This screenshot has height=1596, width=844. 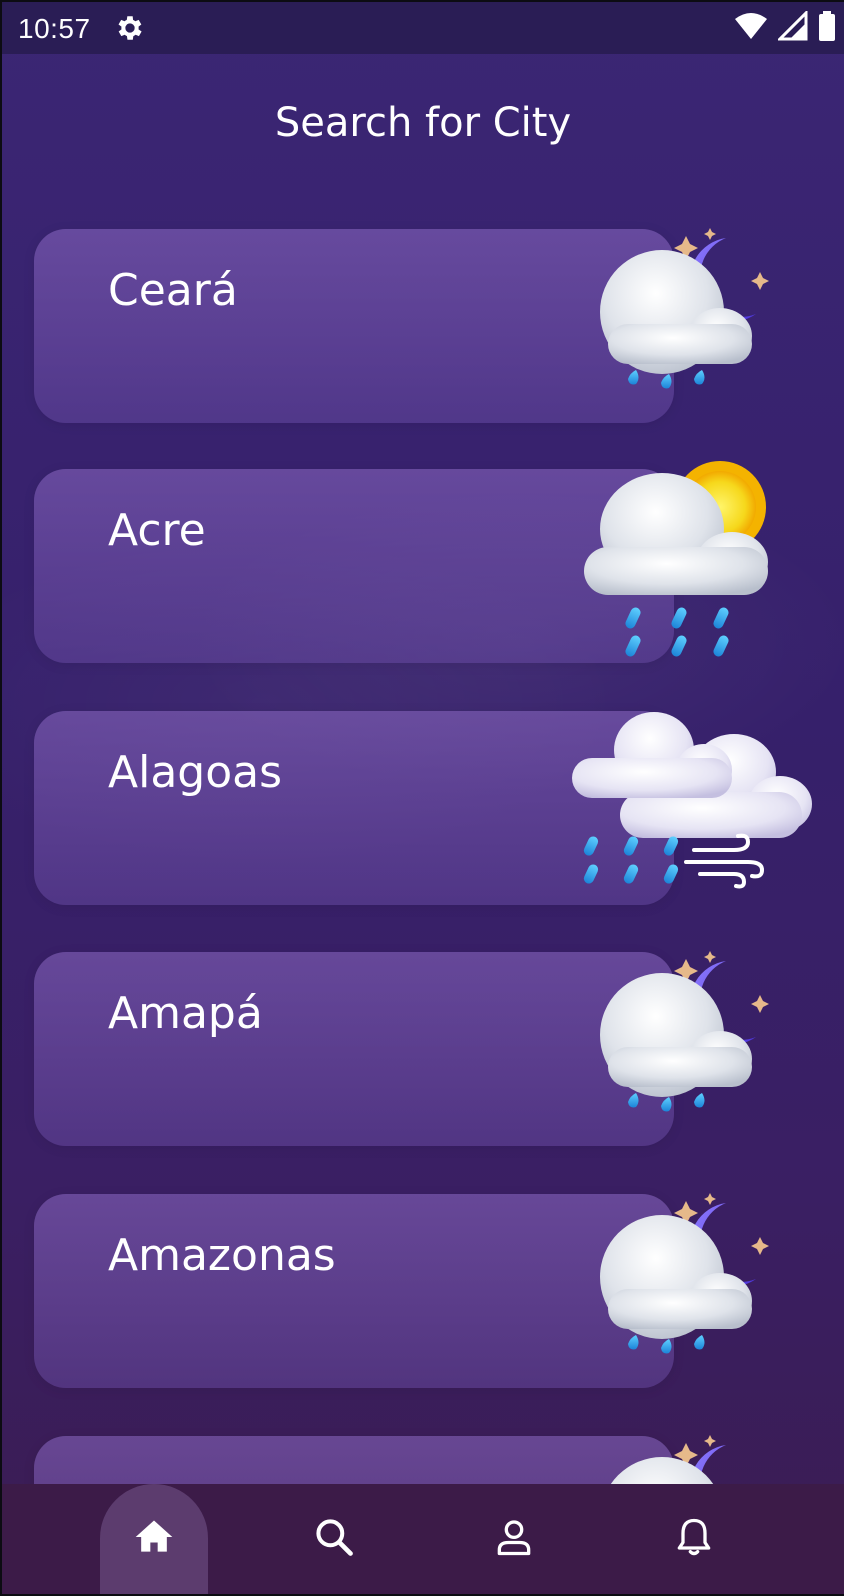 I want to click on city-name: Alagoas, so click(x=195, y=772).